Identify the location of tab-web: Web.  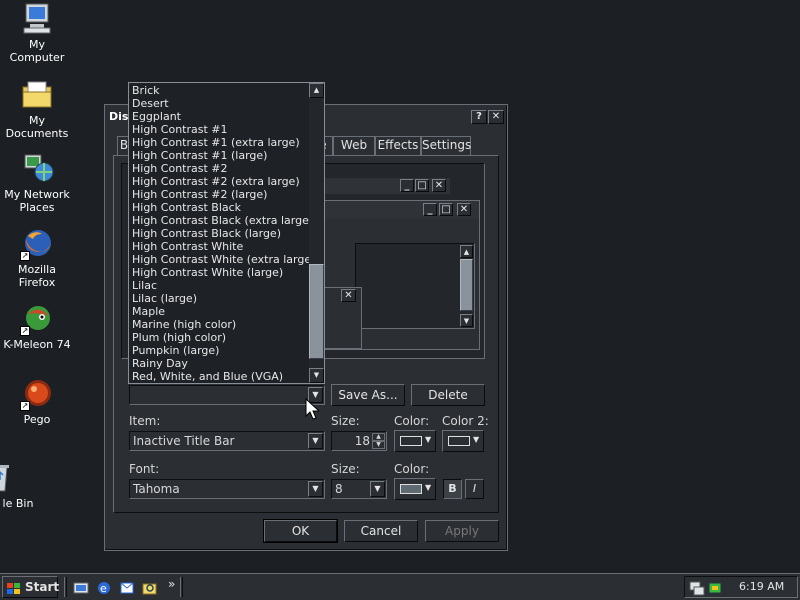
(354, 145).